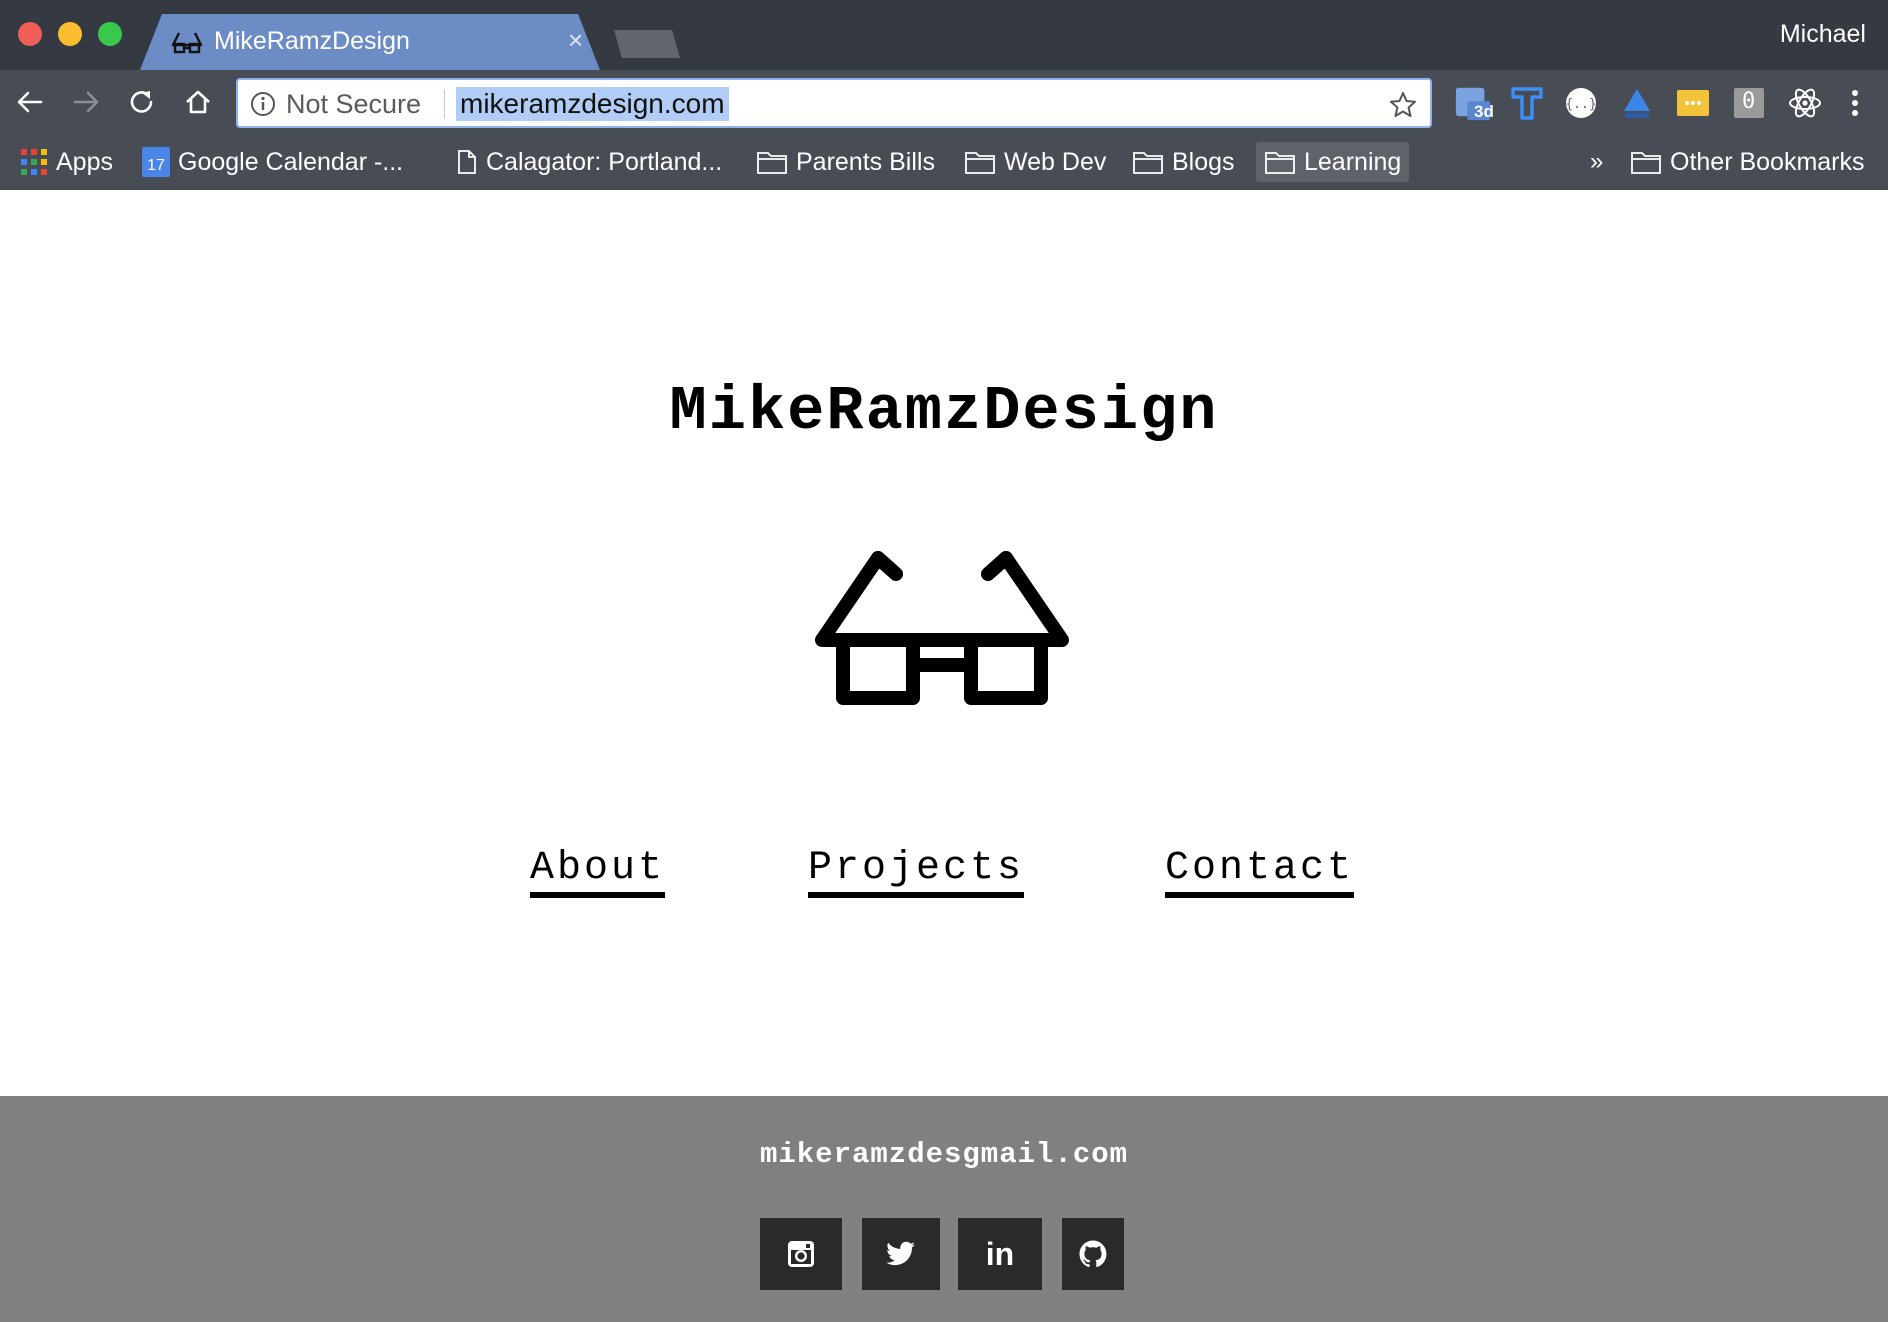  I want to click on other-bookmarks-label: Other Bookmarks, so click(1767, 161).